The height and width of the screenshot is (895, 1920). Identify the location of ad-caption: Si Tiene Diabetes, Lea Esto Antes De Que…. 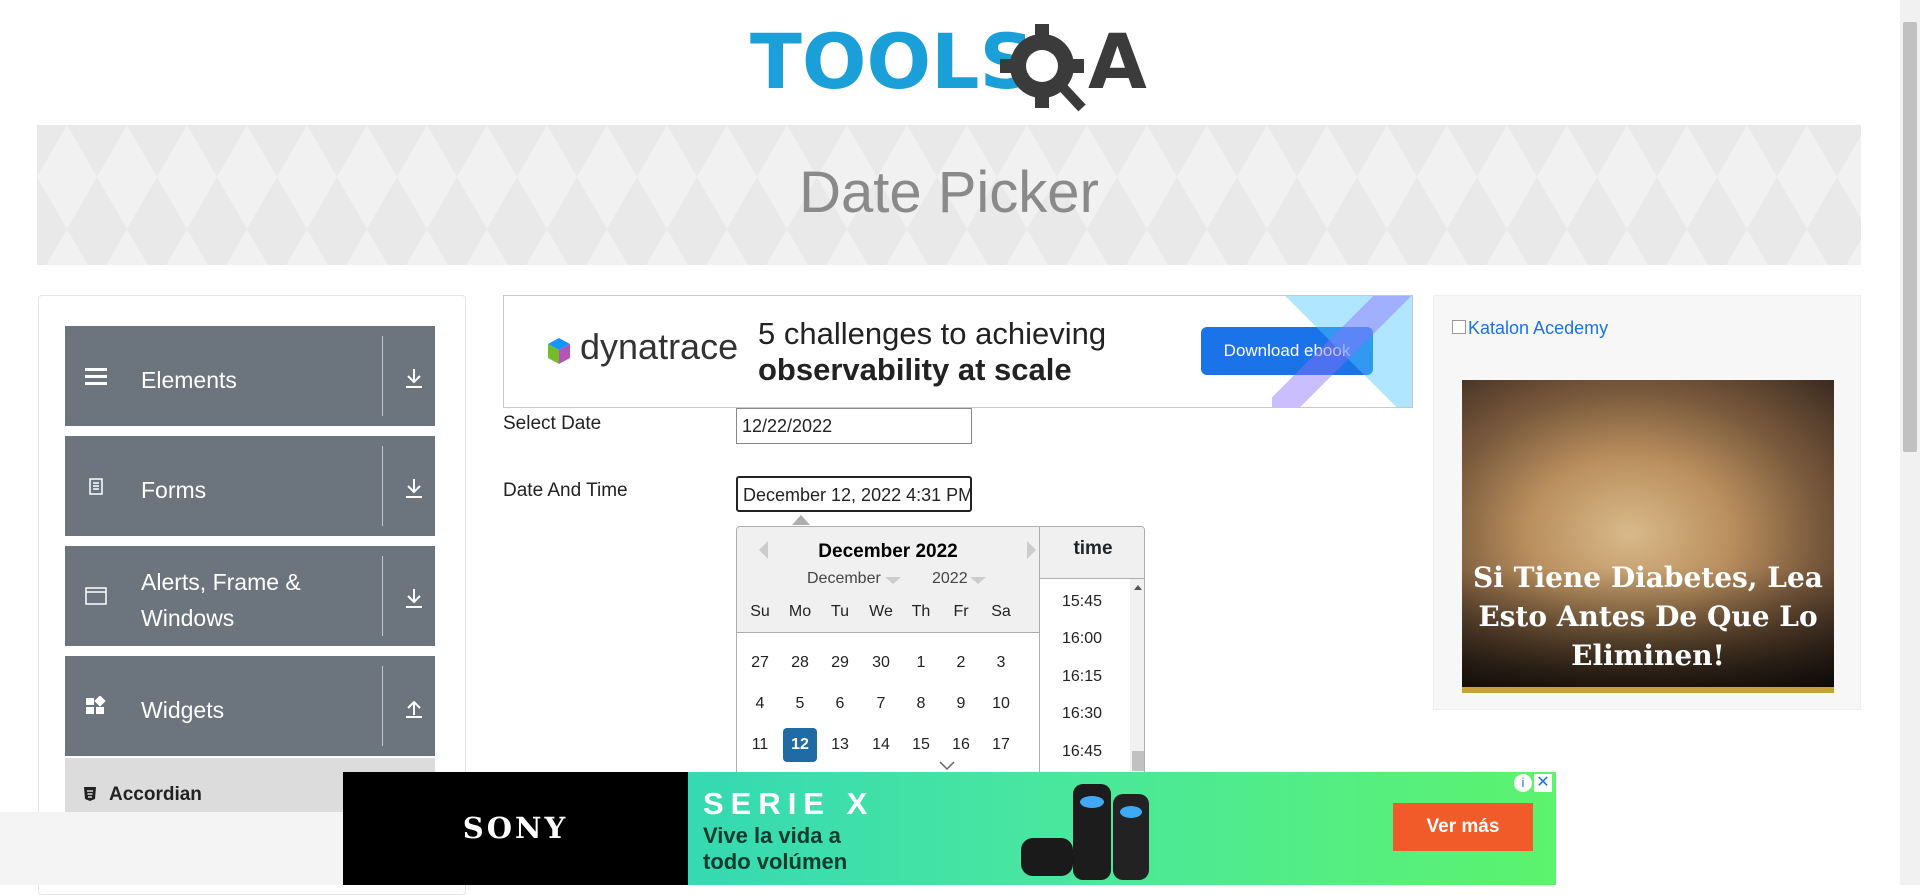
(1648, 616).